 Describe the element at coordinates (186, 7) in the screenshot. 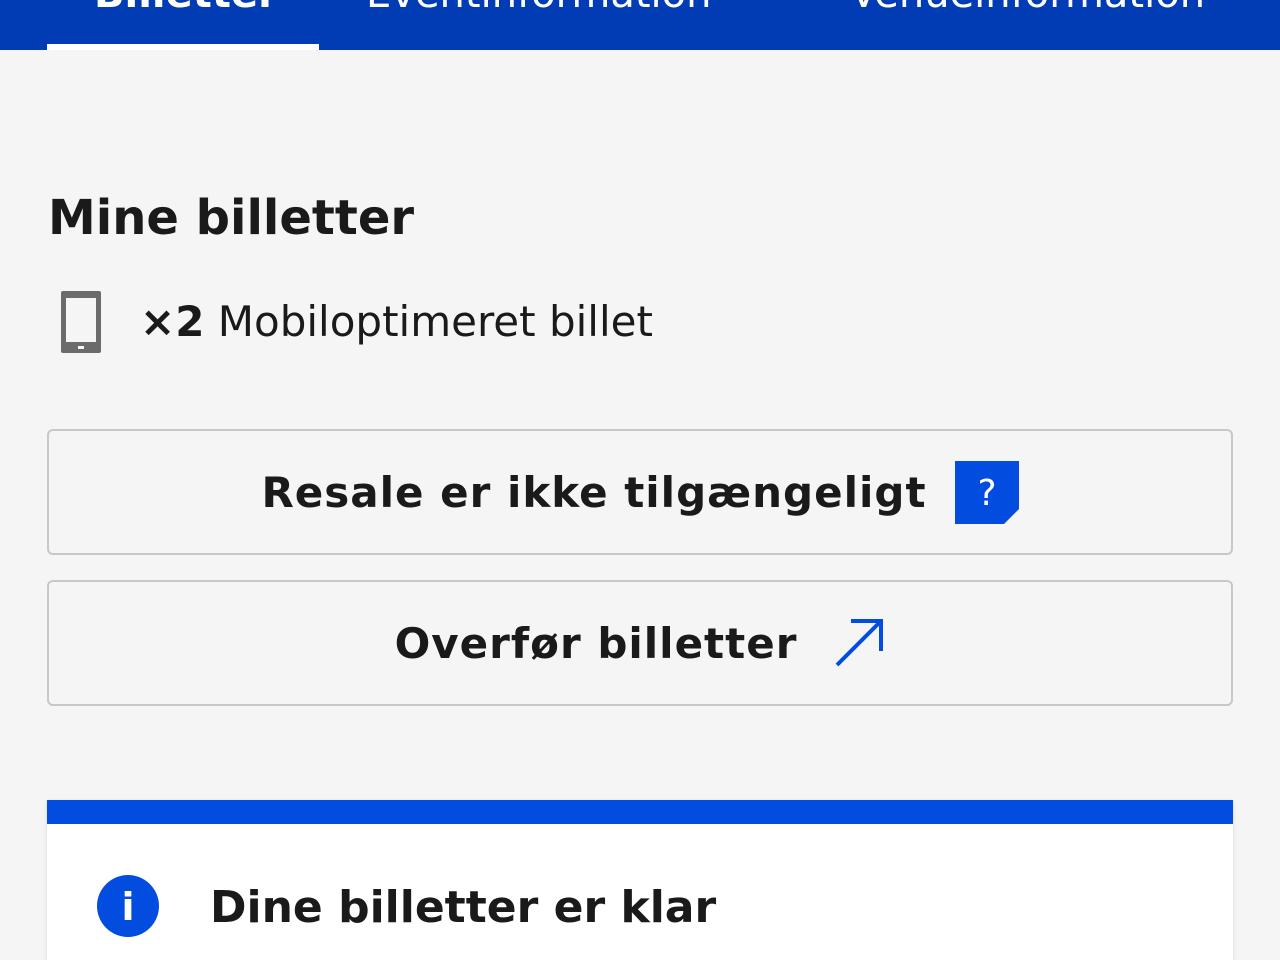

I see `tab-billetter: Billetter` at that location.